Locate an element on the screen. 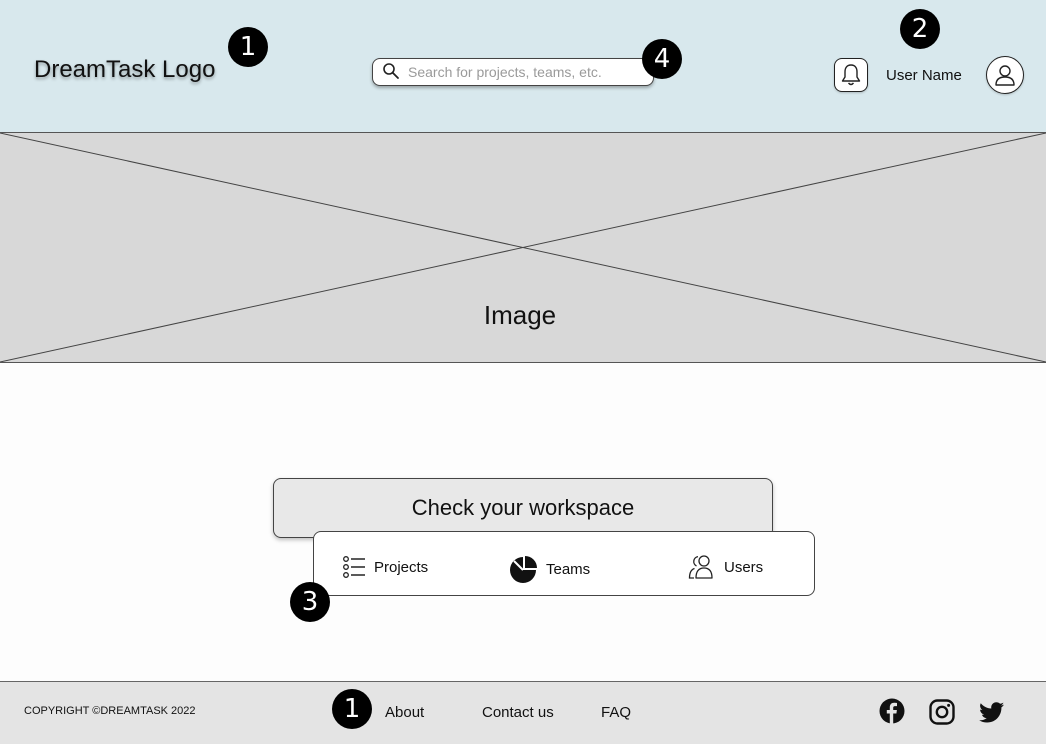 This screenshot has height=744, width=1046. check-workspace-button: Check your workspace is located at coordinates (523, 508).